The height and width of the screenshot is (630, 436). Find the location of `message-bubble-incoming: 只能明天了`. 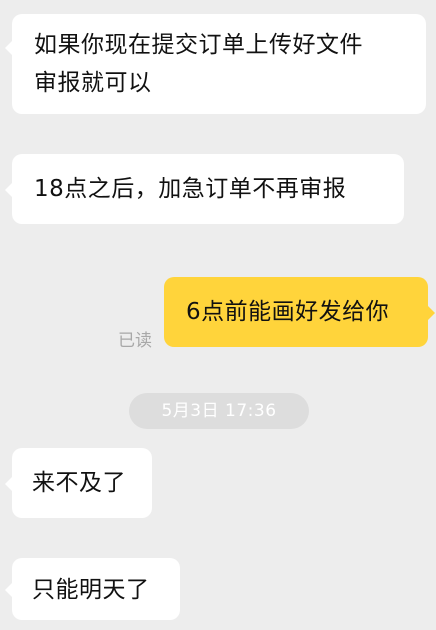

message-bubble-incoming: 只能明天了 is located at coordinates (92, 589).